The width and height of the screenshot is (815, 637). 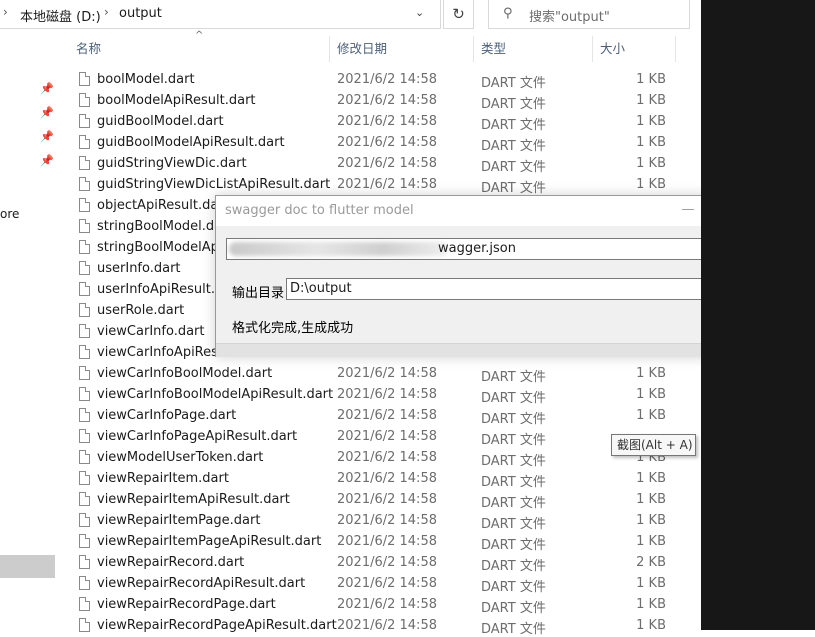 What do you see at coordinates (88, 49) in the screenshot?
I see `column-header-name: 名称` at bounding box center [88, 49].